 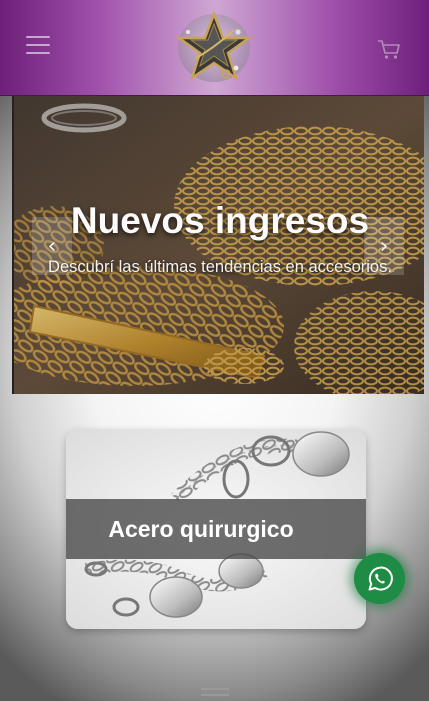 I want to click on carousel-prev-button: ‹, so click(x=52, y=246).